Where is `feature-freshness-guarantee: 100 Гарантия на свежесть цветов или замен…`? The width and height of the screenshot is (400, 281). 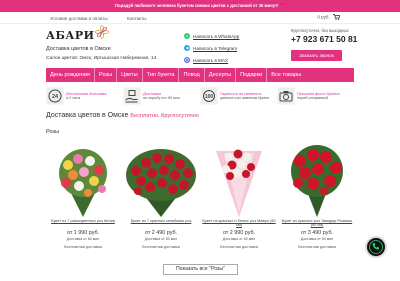
feature-freshness-guarantee: 100 Гарантия на свежесть цветов или замен… is located at coordinates (238, 96).